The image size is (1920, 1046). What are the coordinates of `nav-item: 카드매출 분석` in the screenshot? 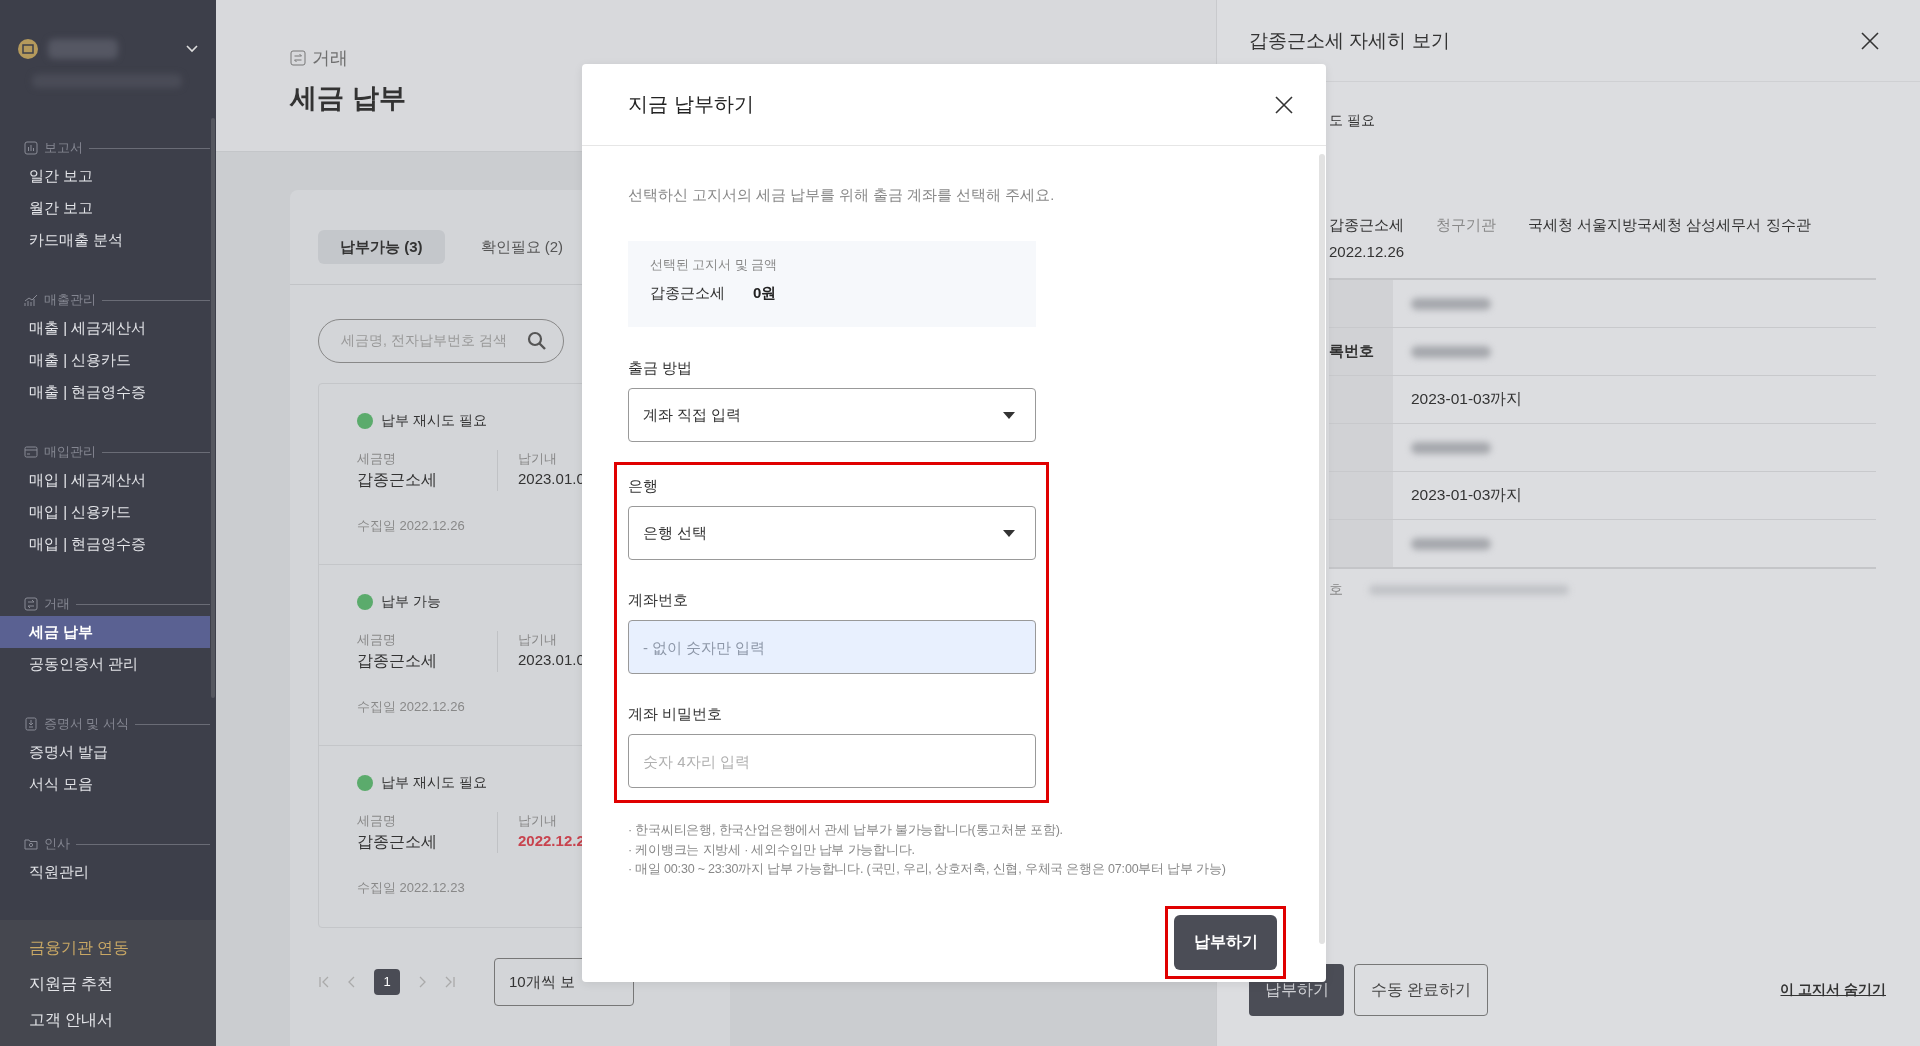 It's located at (104, 240).